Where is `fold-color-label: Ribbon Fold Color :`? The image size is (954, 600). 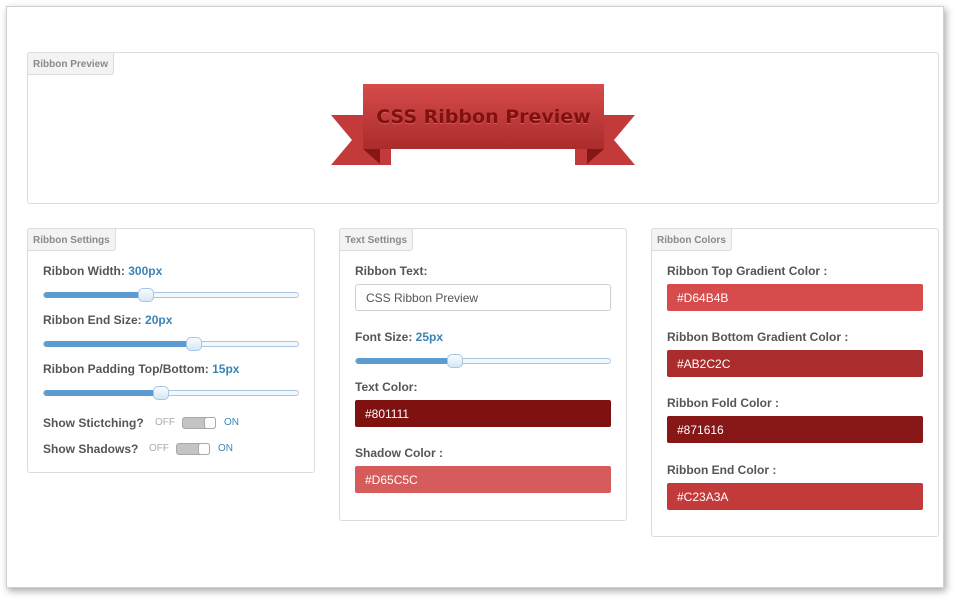
fold-color-label: Ribbon Fold Color : is located at coordinates (723, 403).